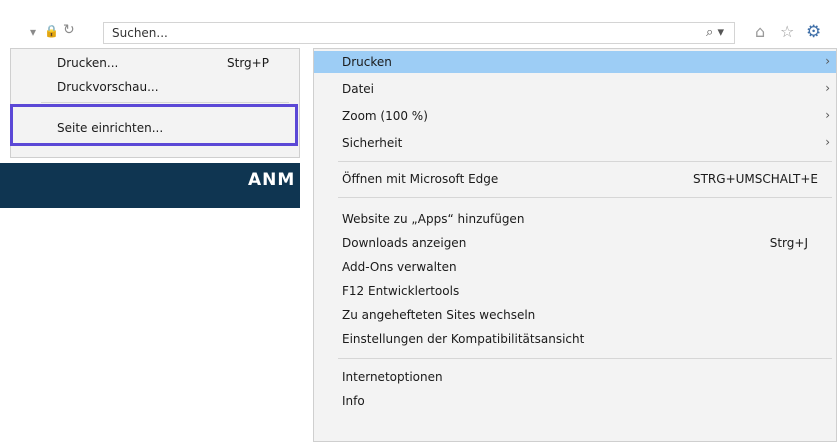 This screenshot has width=837, height=442. What do you see at coordinates (755, 179) in the screenshot?
I see `menu-item-shortcut: STRG+UMSCHALT+E` at bounding box center [755, 179].